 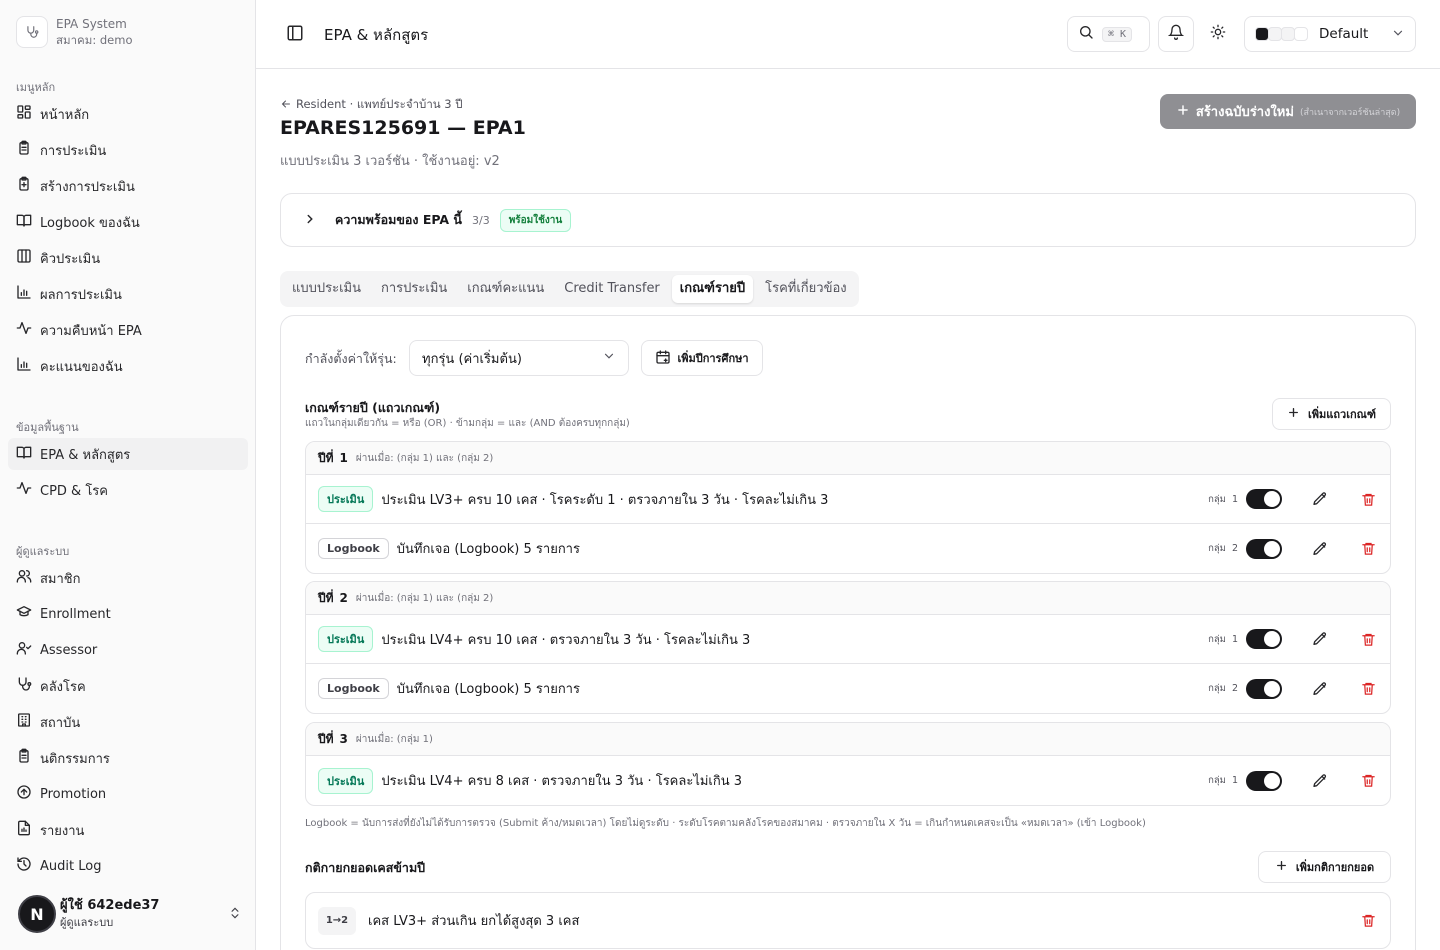 What do you see at coordinates (1324, 867) in the screenshot?
I see `add-carry-rule-button: เพิ่มกติกายกยอด` at bounding box center [1324, 867].